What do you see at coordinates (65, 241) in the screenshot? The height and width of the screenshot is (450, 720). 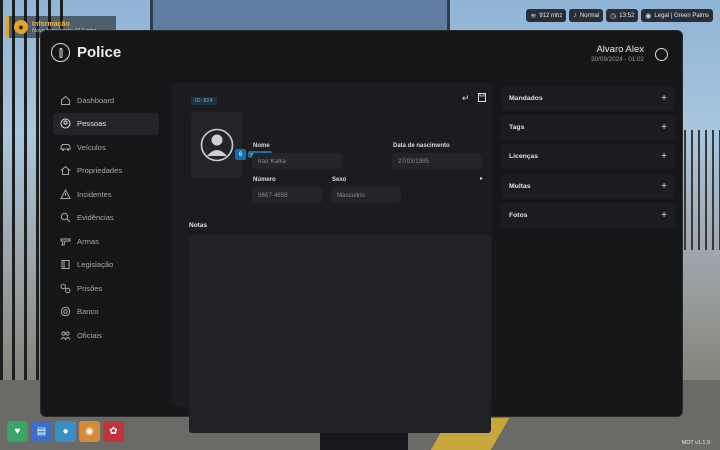 I see `gun-icon` at bounding box center [65, 241].